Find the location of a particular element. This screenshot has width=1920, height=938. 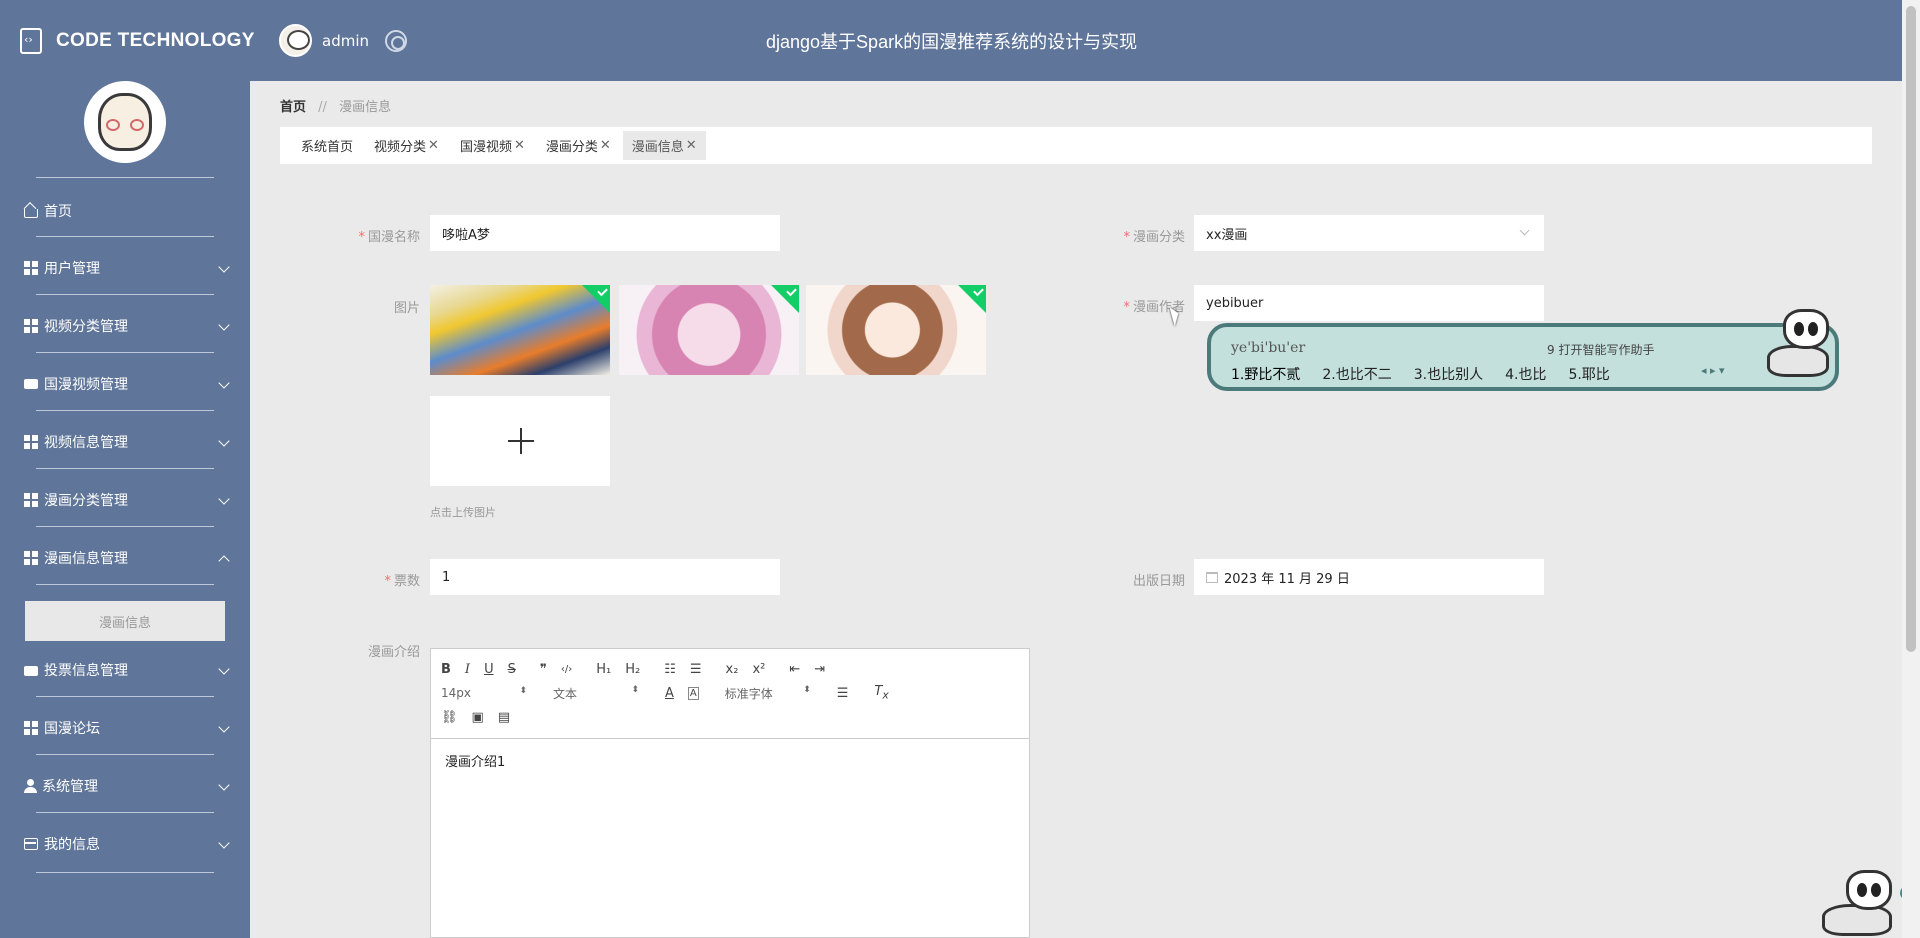

tab-video-category: 视频分类 ✕ is located at coordinates (406, 145).